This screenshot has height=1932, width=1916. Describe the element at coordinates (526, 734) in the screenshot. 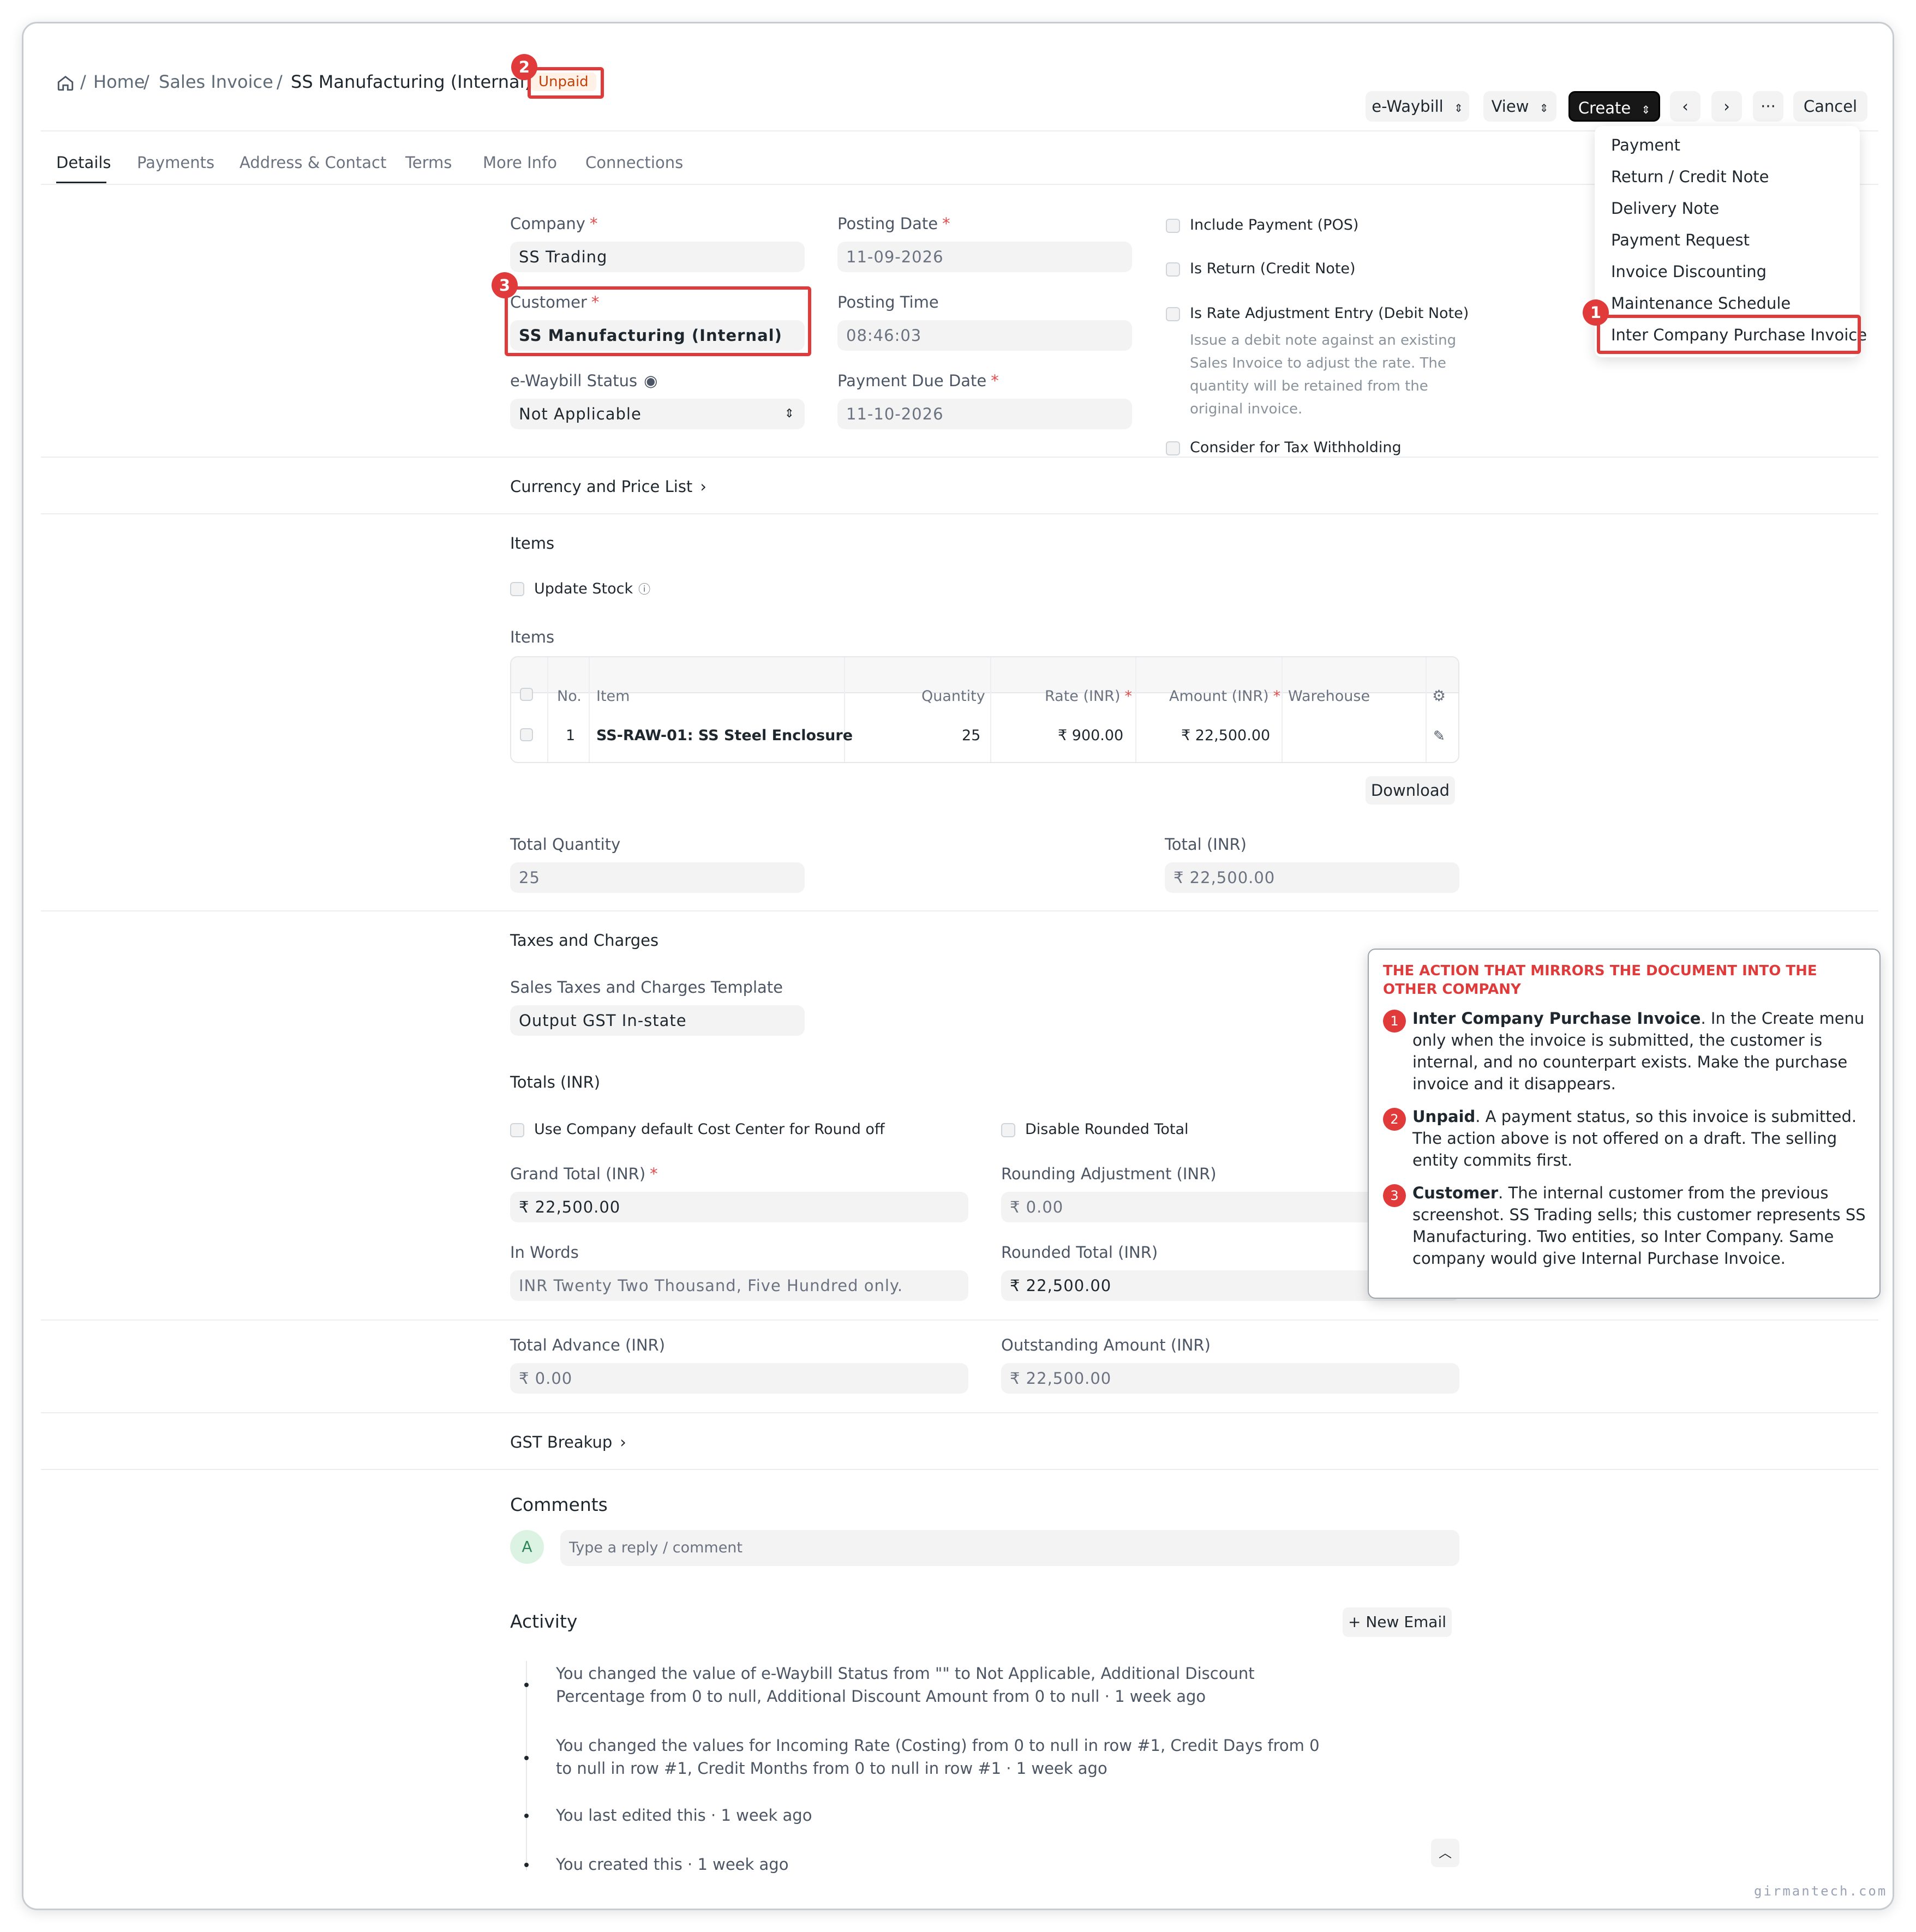

I see `table-row-checkbox` at that location.